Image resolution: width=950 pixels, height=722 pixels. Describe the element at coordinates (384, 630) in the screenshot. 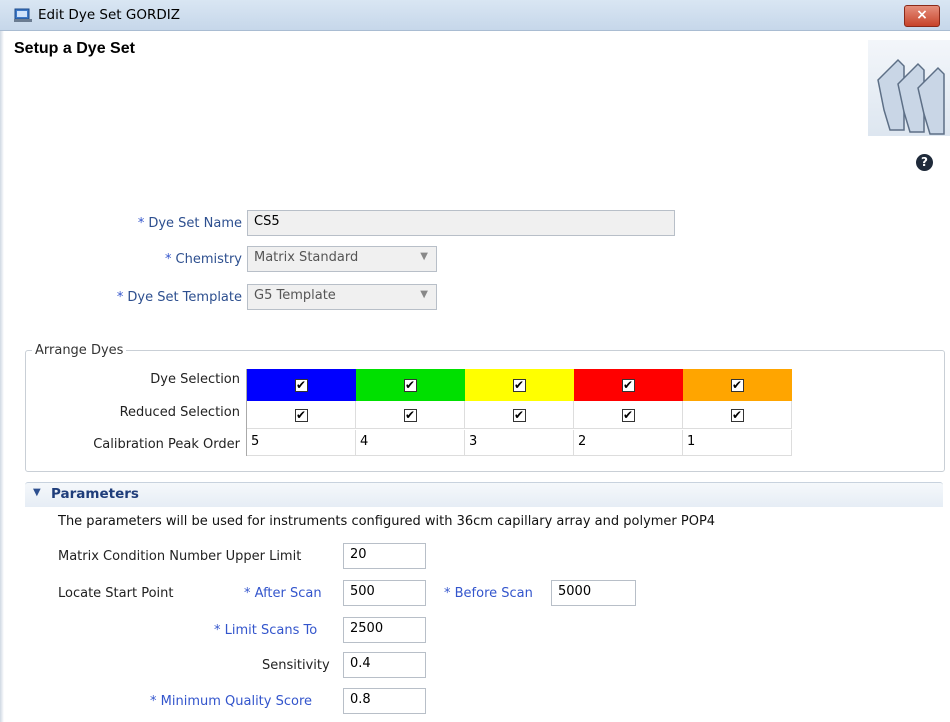

I see `limit-scans-input: 2500` at that location.